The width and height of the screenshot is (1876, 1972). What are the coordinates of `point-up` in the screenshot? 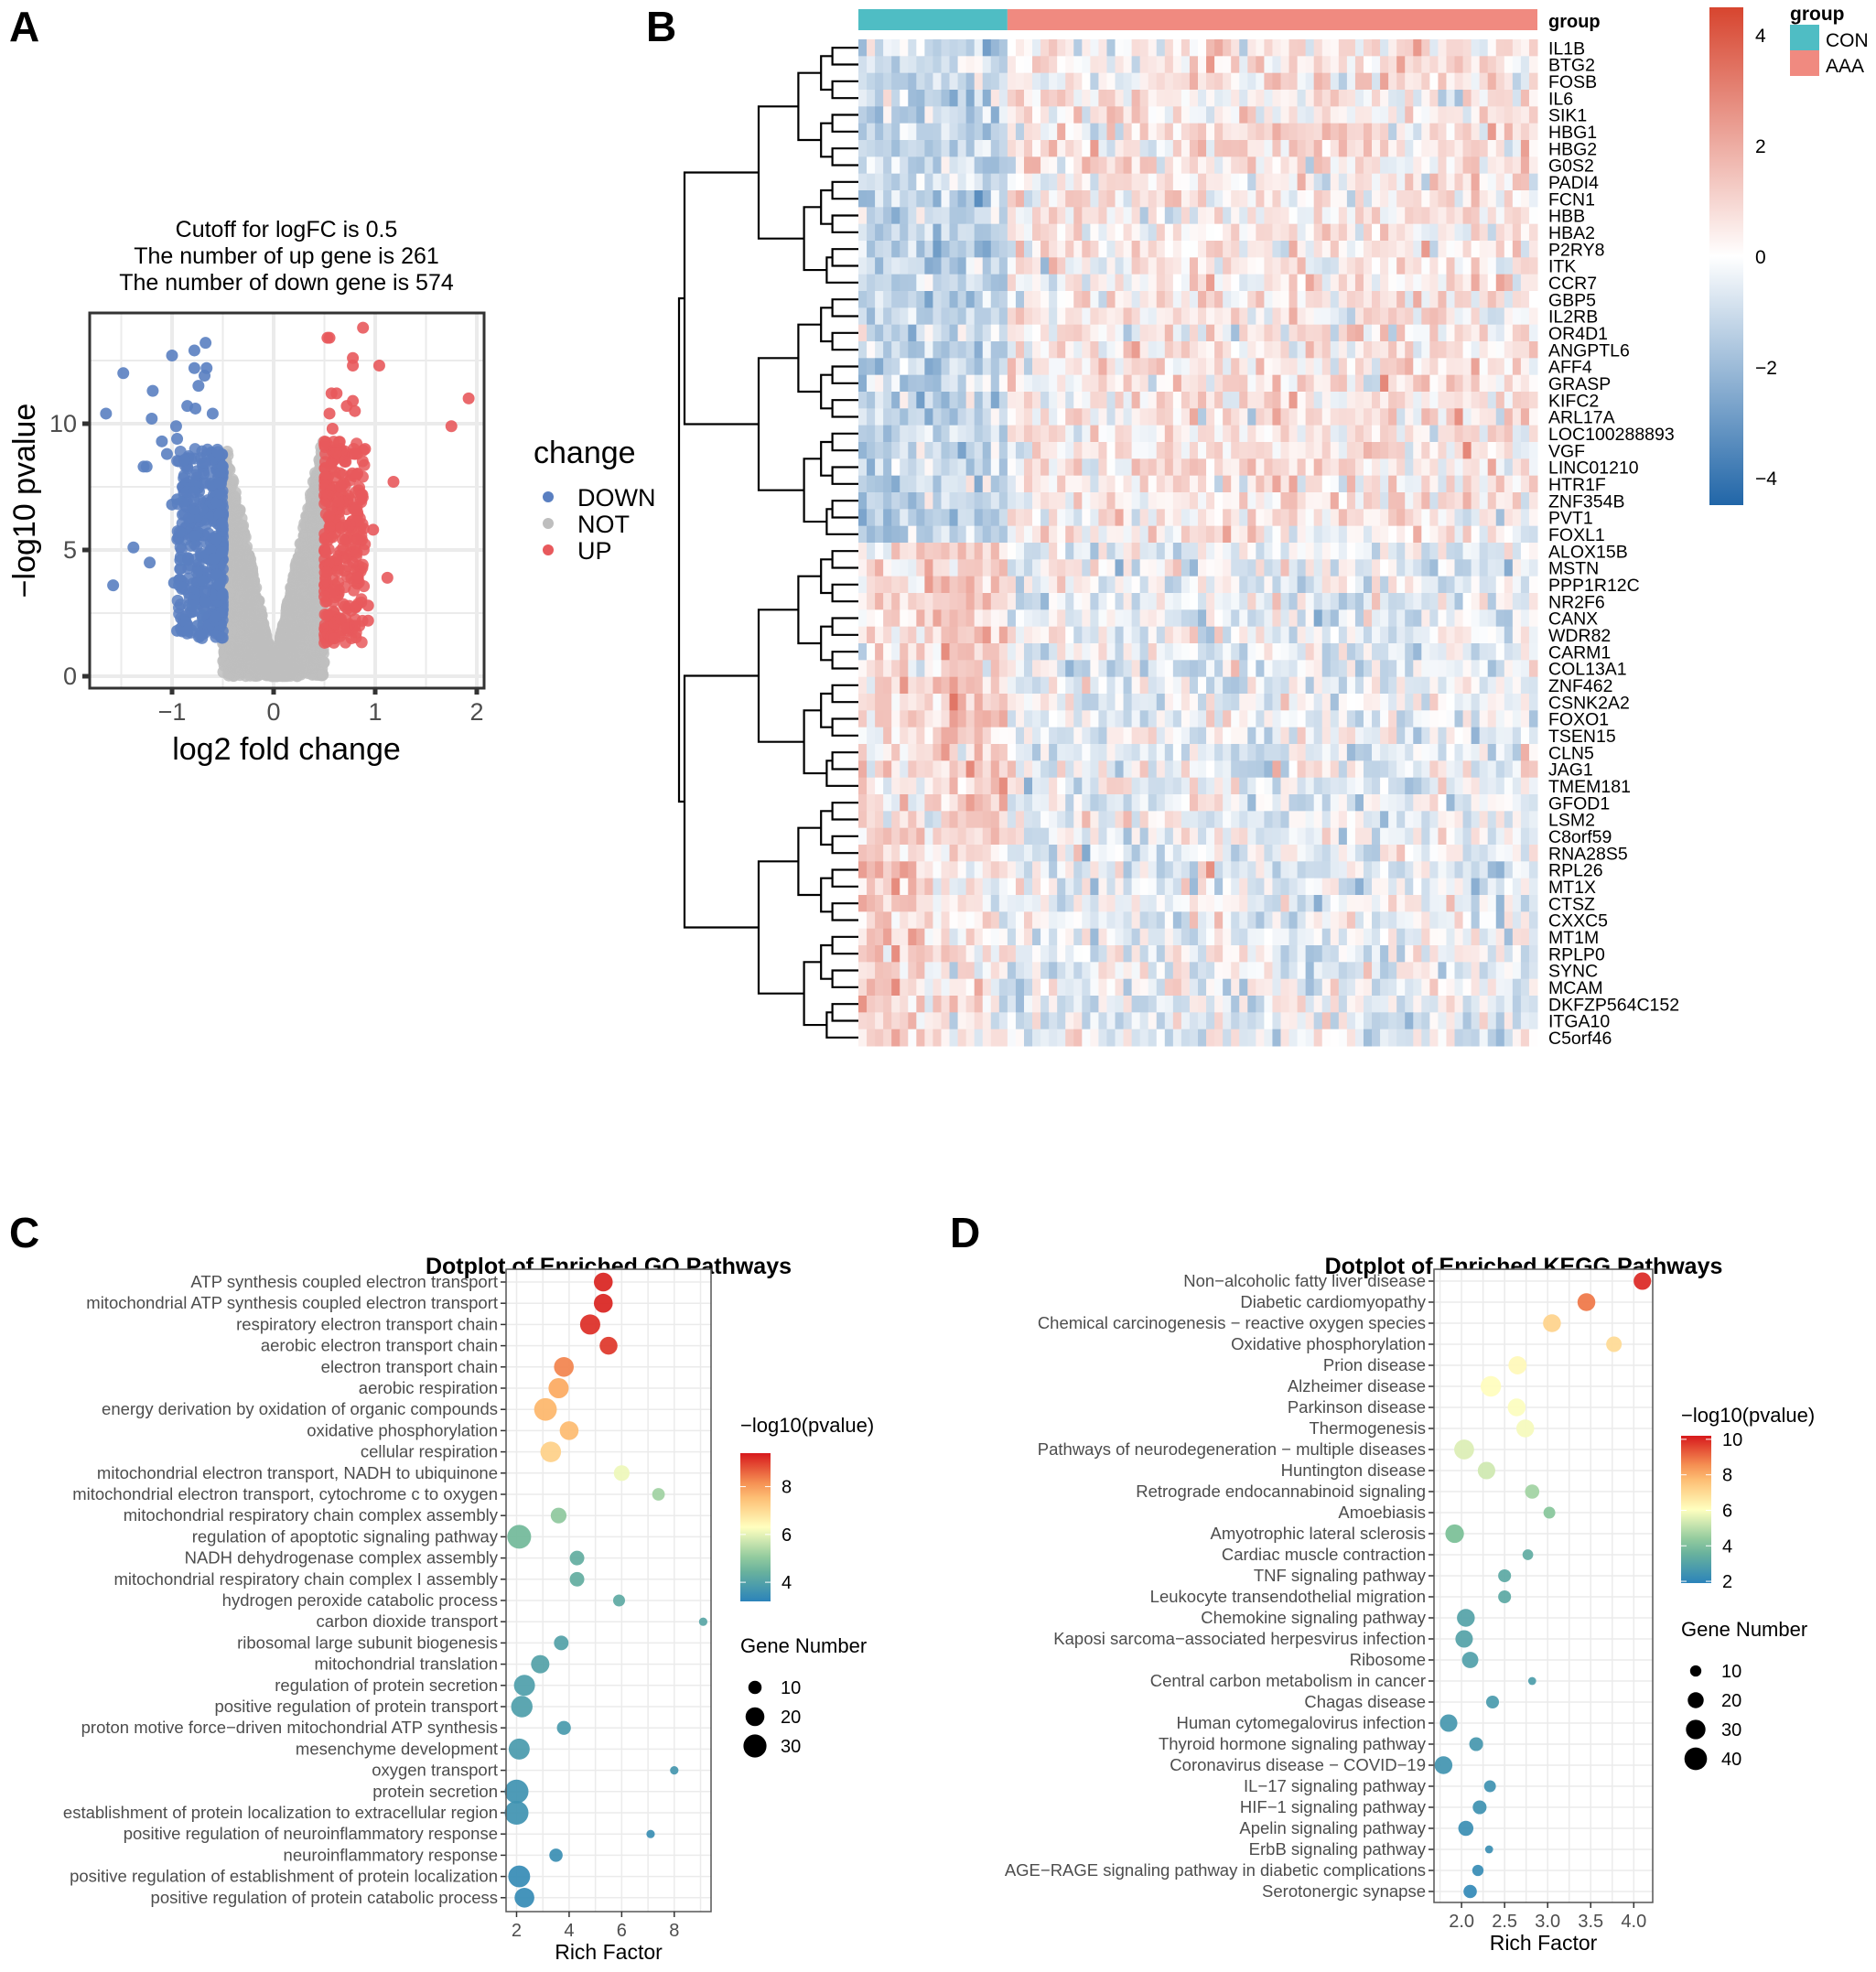 It's located at (337, 559).